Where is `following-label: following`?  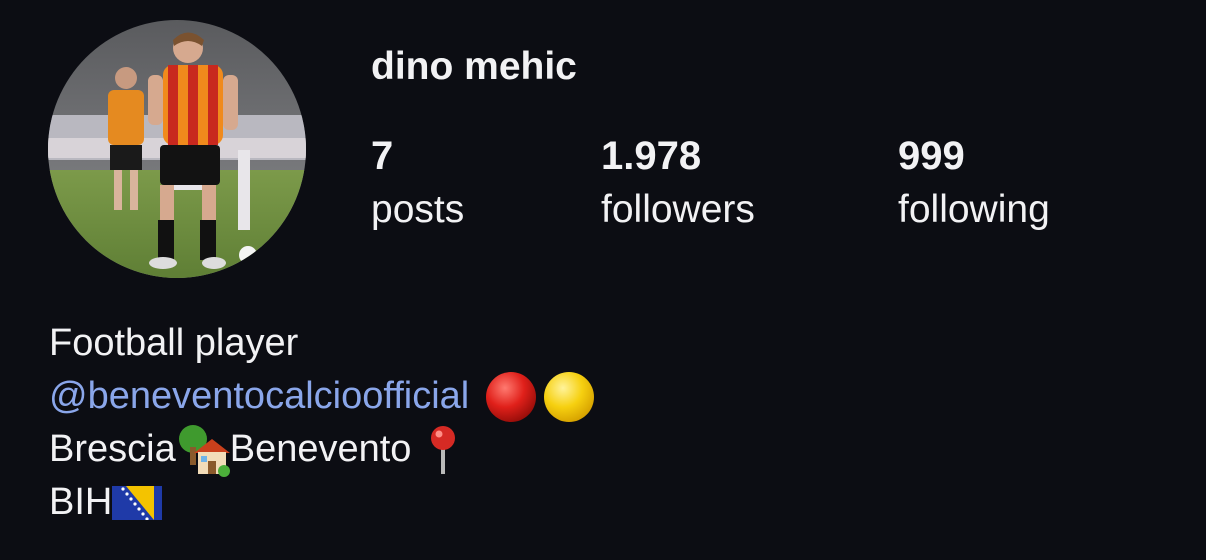 following-label: following is located at coordinates (974, 209).